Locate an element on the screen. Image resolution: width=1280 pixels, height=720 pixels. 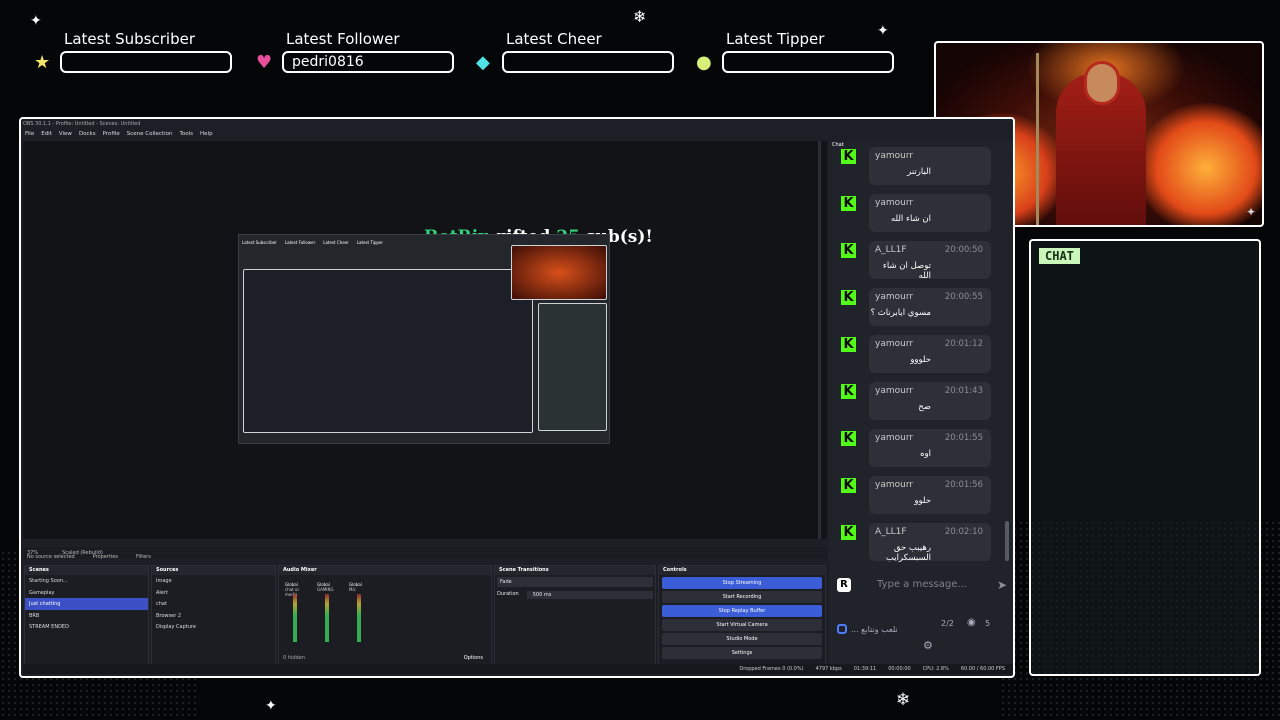
menu-file: File is located at coordinates (29, 136).